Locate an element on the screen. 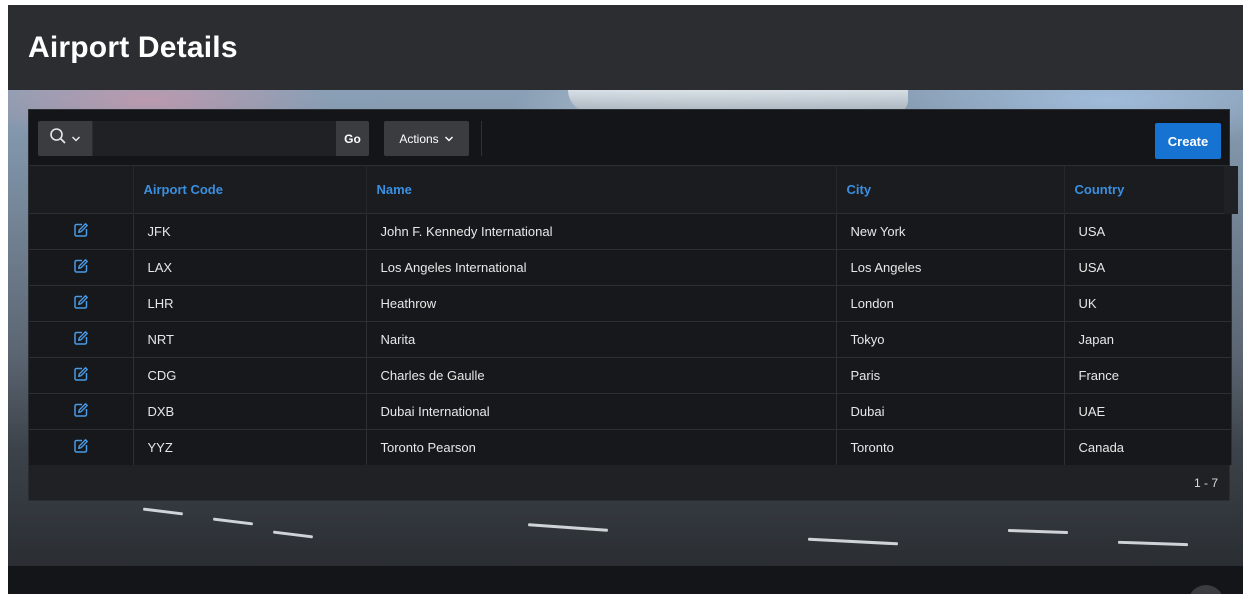 The image size is (1243, 594). search-input is located at coordinates (214, 138).